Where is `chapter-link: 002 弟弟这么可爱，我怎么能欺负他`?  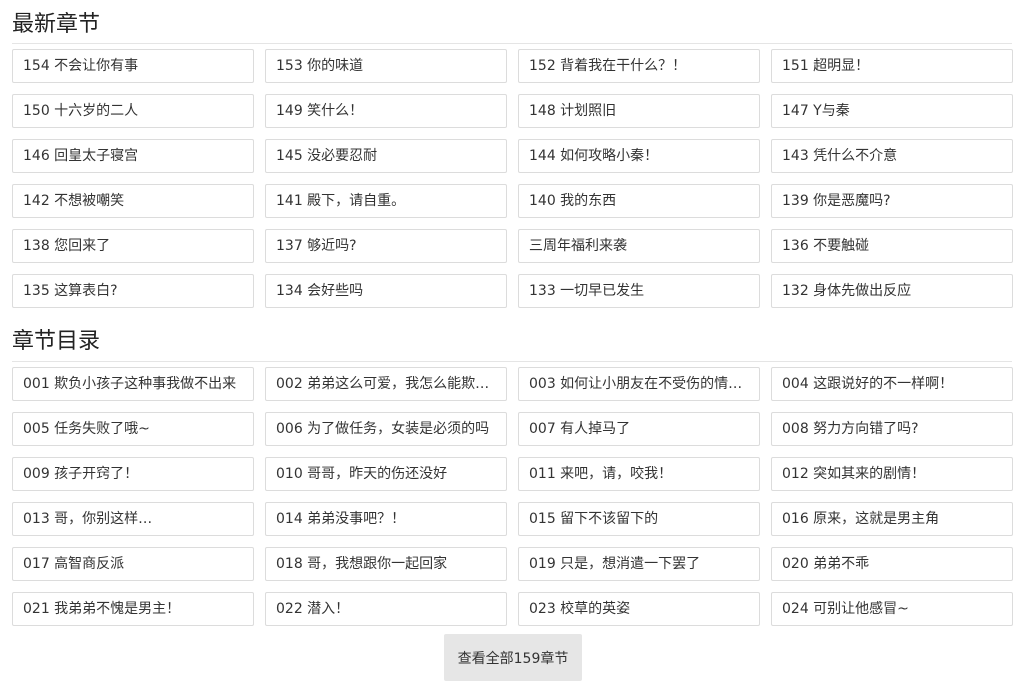
chapter-link: 002 弟弟这么可爱，我怎么能欺负他 is located at coordinates (386, 384).